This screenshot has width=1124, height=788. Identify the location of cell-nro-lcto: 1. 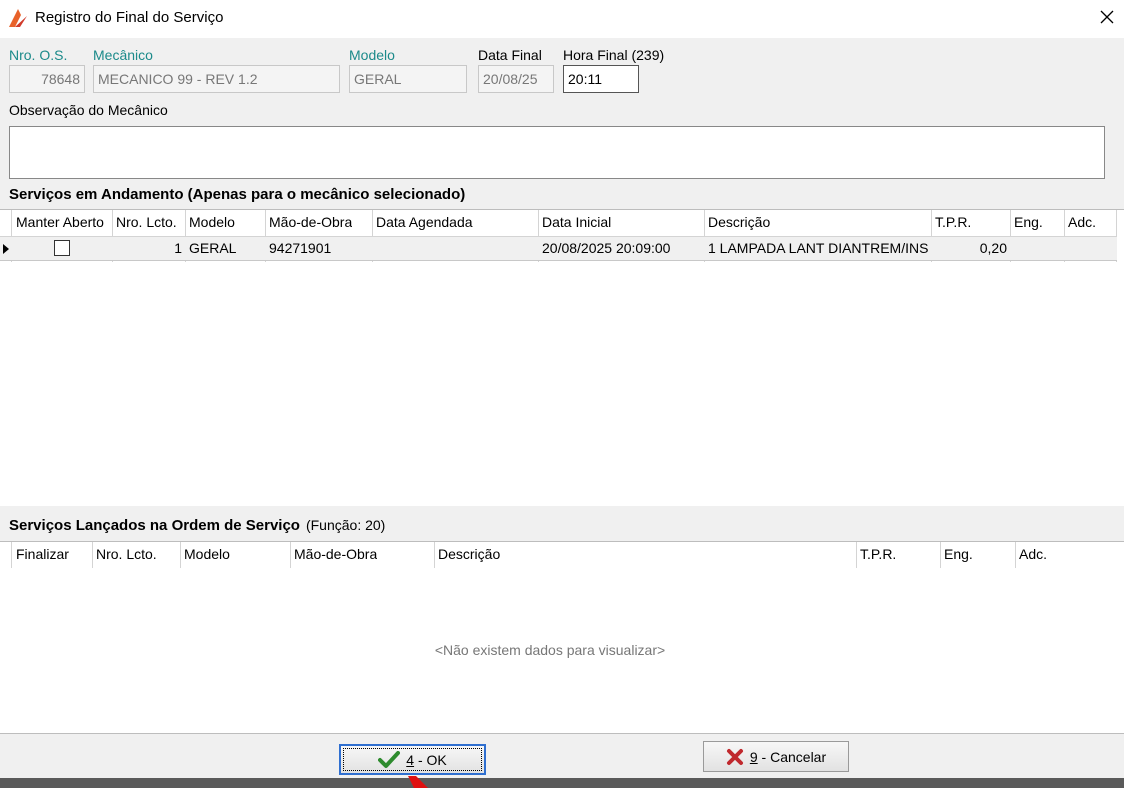
(178, 248).